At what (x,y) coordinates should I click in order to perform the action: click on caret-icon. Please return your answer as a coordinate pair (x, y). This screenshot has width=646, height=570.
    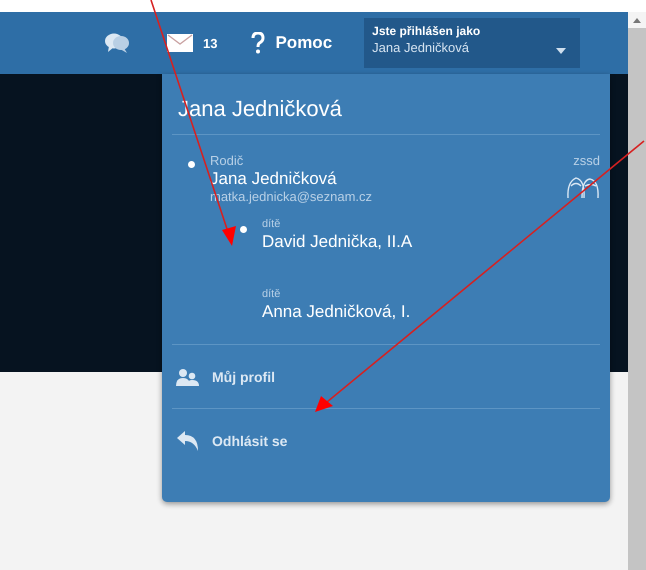
    Looking at the image, I should click on (561, 51).